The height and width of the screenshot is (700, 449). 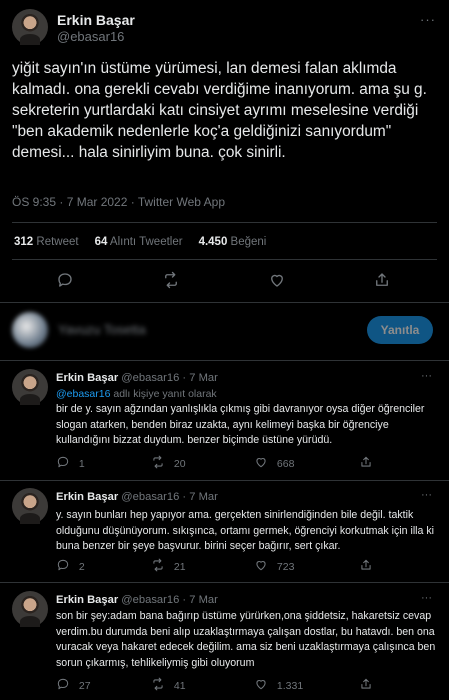 What do you see at coordinates (83, 394) in the screenshot?
I see `reply-to-mention: @ebasar16` at bounding box center [83, 394].